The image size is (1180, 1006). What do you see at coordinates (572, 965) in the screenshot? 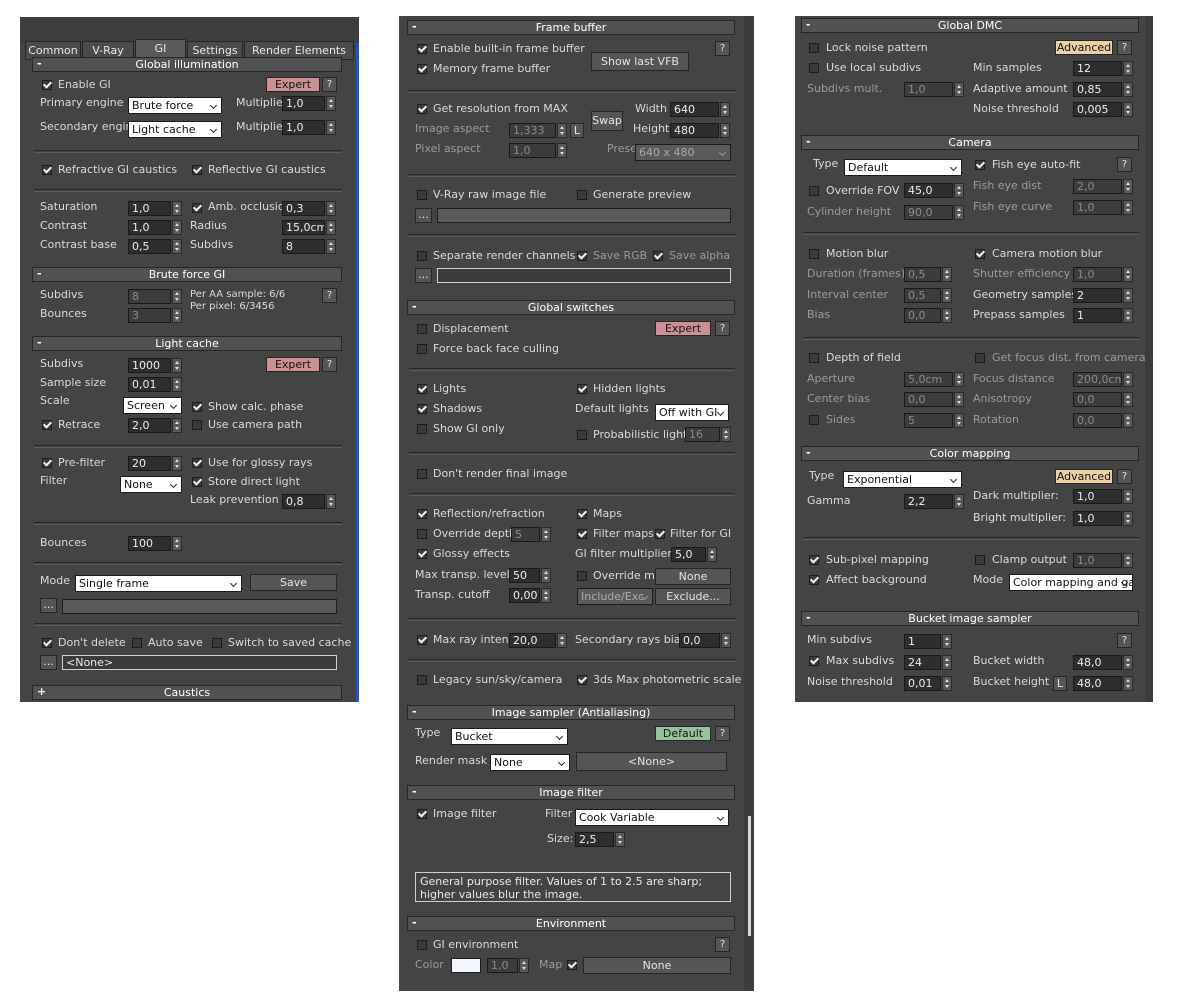
I see `env-map-checkbox` at bounding box center [572, 965].